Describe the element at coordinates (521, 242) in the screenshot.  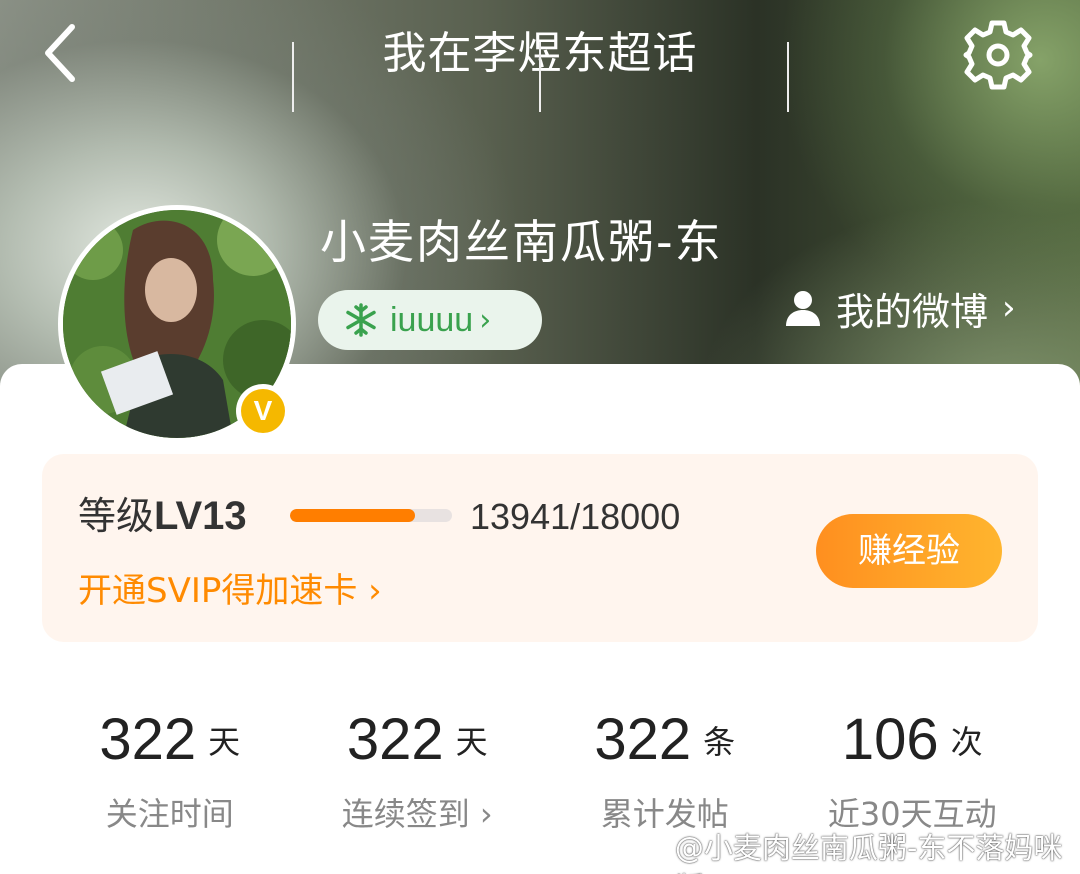
I see `username: 小麦肉丝南瓜粥-东` at that location.